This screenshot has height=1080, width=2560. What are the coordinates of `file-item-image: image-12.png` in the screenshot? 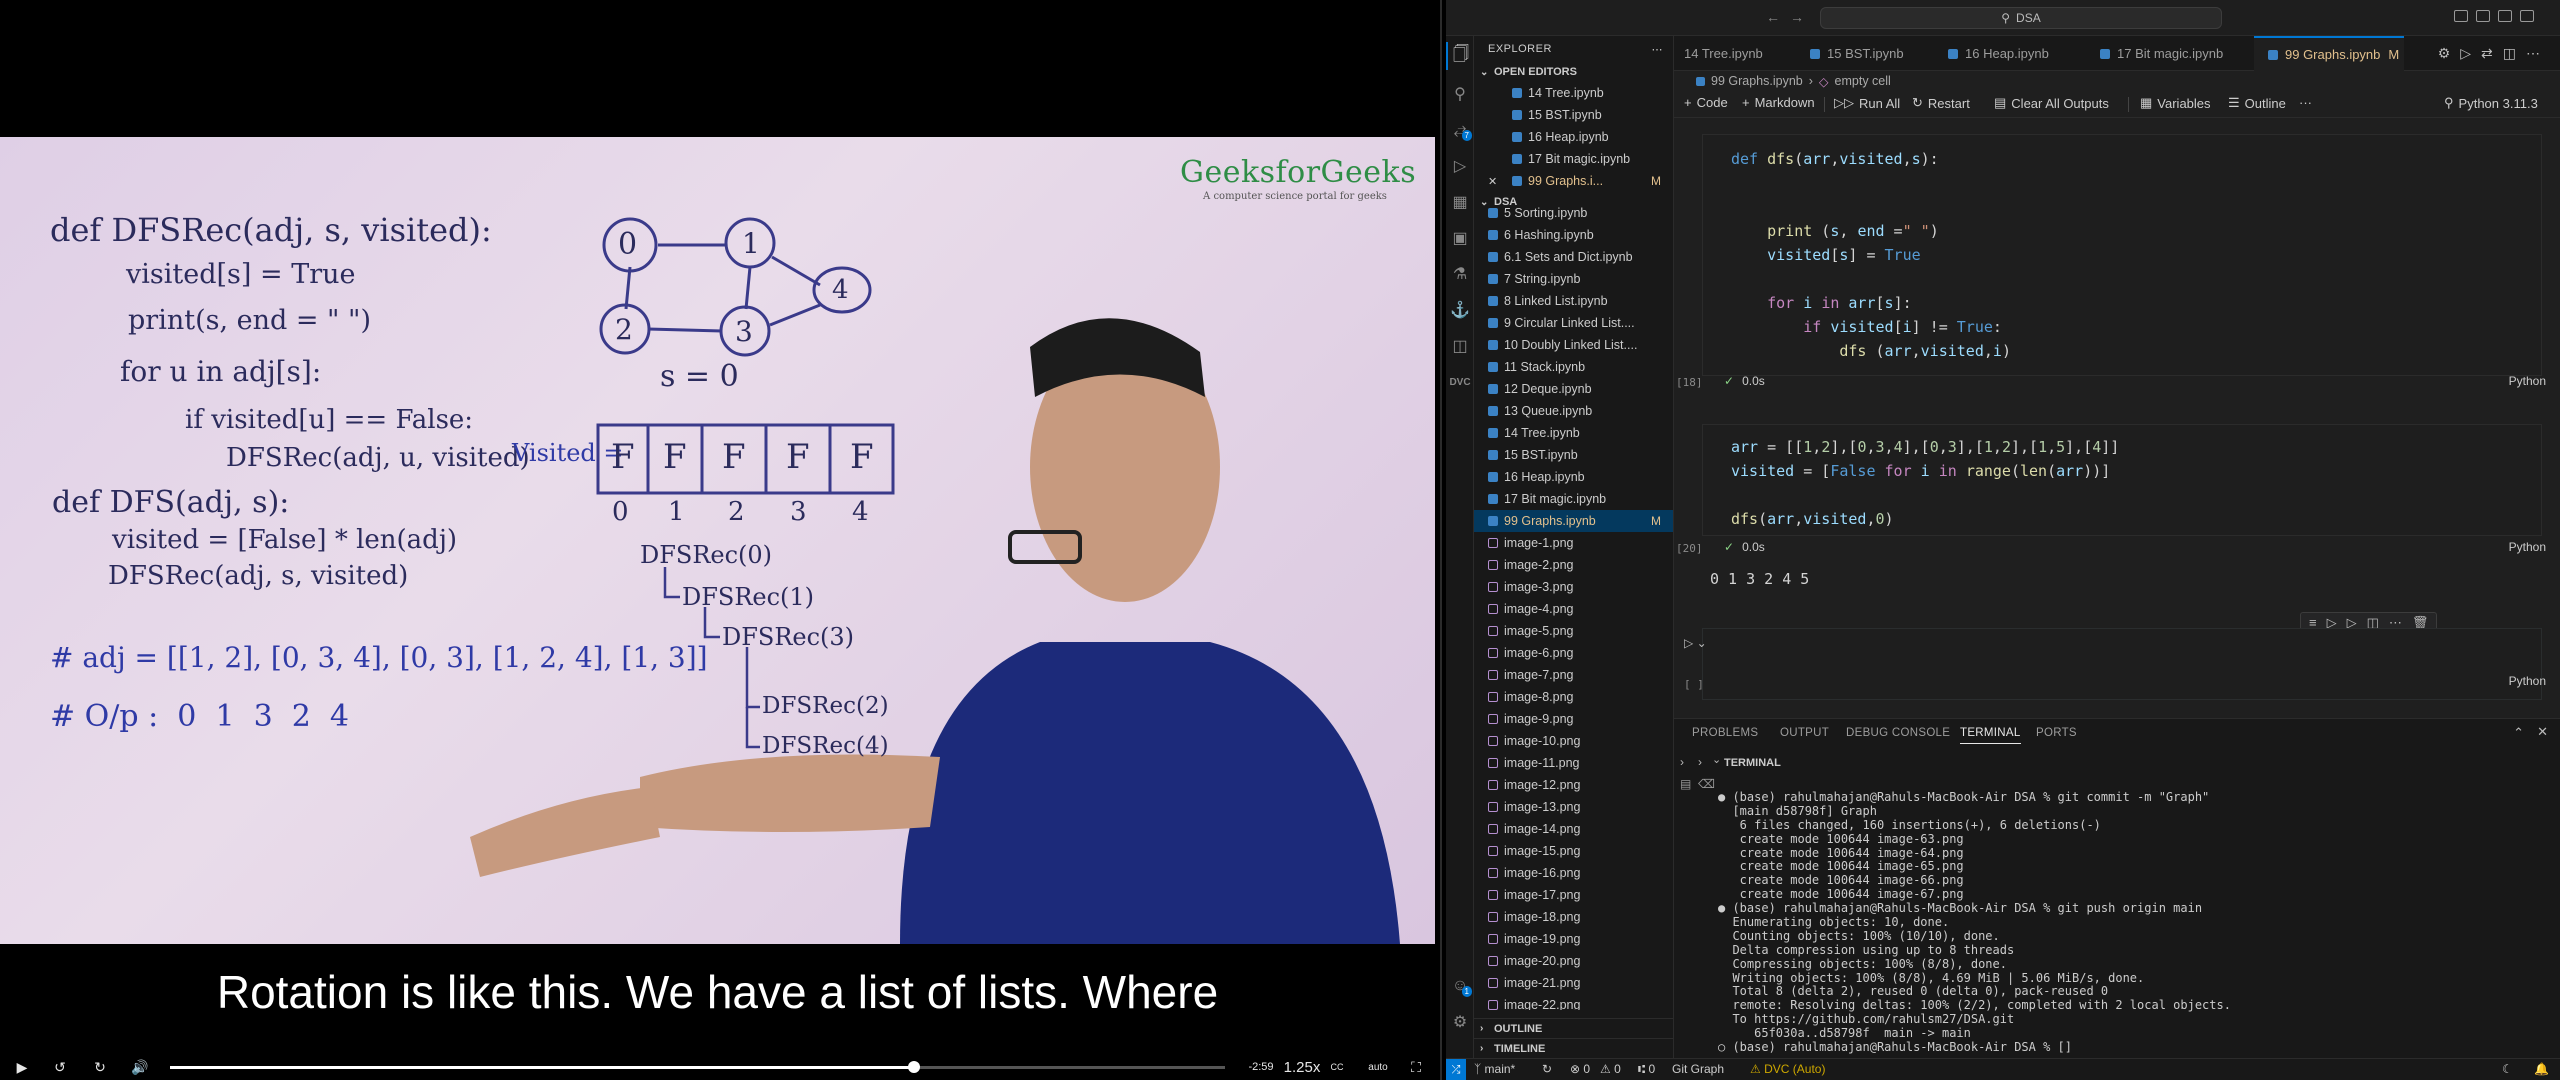 It's located at (1573, 785).